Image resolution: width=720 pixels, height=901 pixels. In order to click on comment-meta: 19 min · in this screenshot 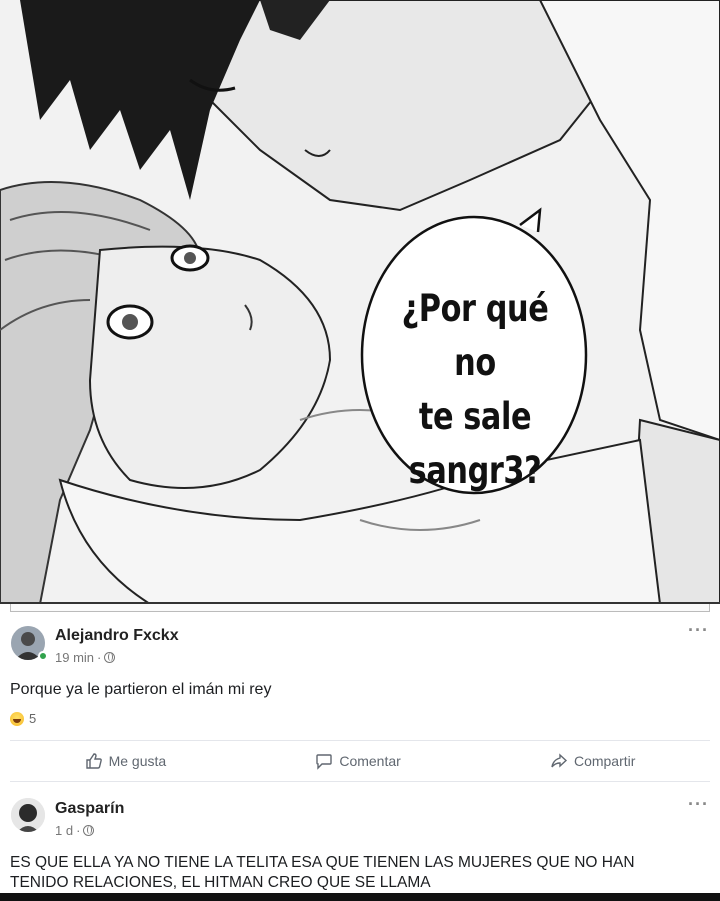, I will do `click(85, 657)`.